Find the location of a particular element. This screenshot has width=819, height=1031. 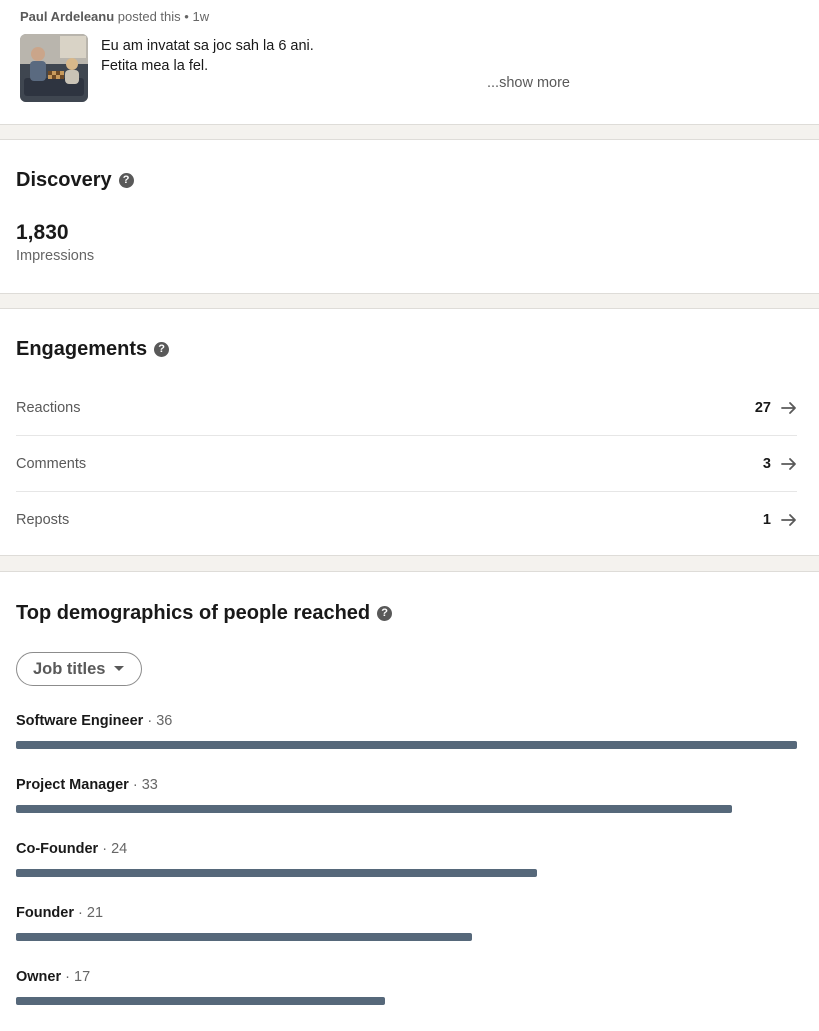

section-title: Engagements is located at coordinates (82, 349).